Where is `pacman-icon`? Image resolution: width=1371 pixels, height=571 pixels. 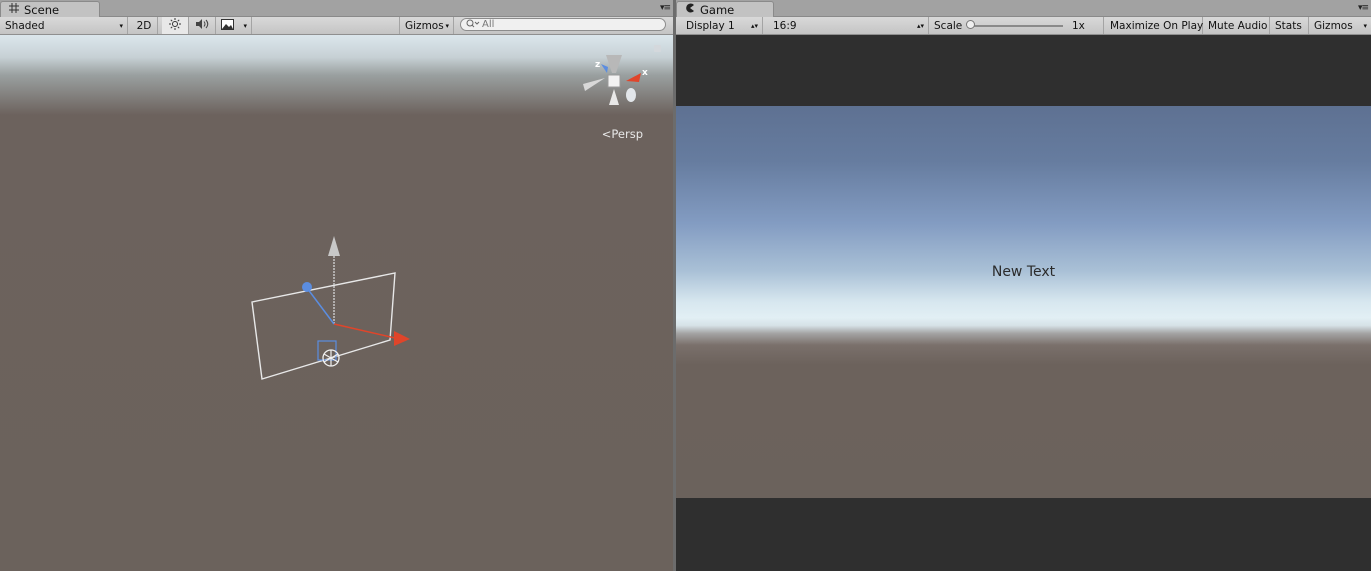
pacman-icon is located at coordinates (690, 9).